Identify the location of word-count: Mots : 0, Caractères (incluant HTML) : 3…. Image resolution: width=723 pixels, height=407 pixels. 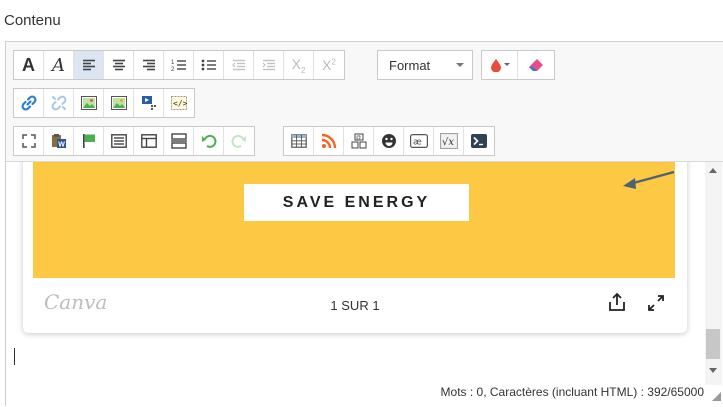
(572, 392).